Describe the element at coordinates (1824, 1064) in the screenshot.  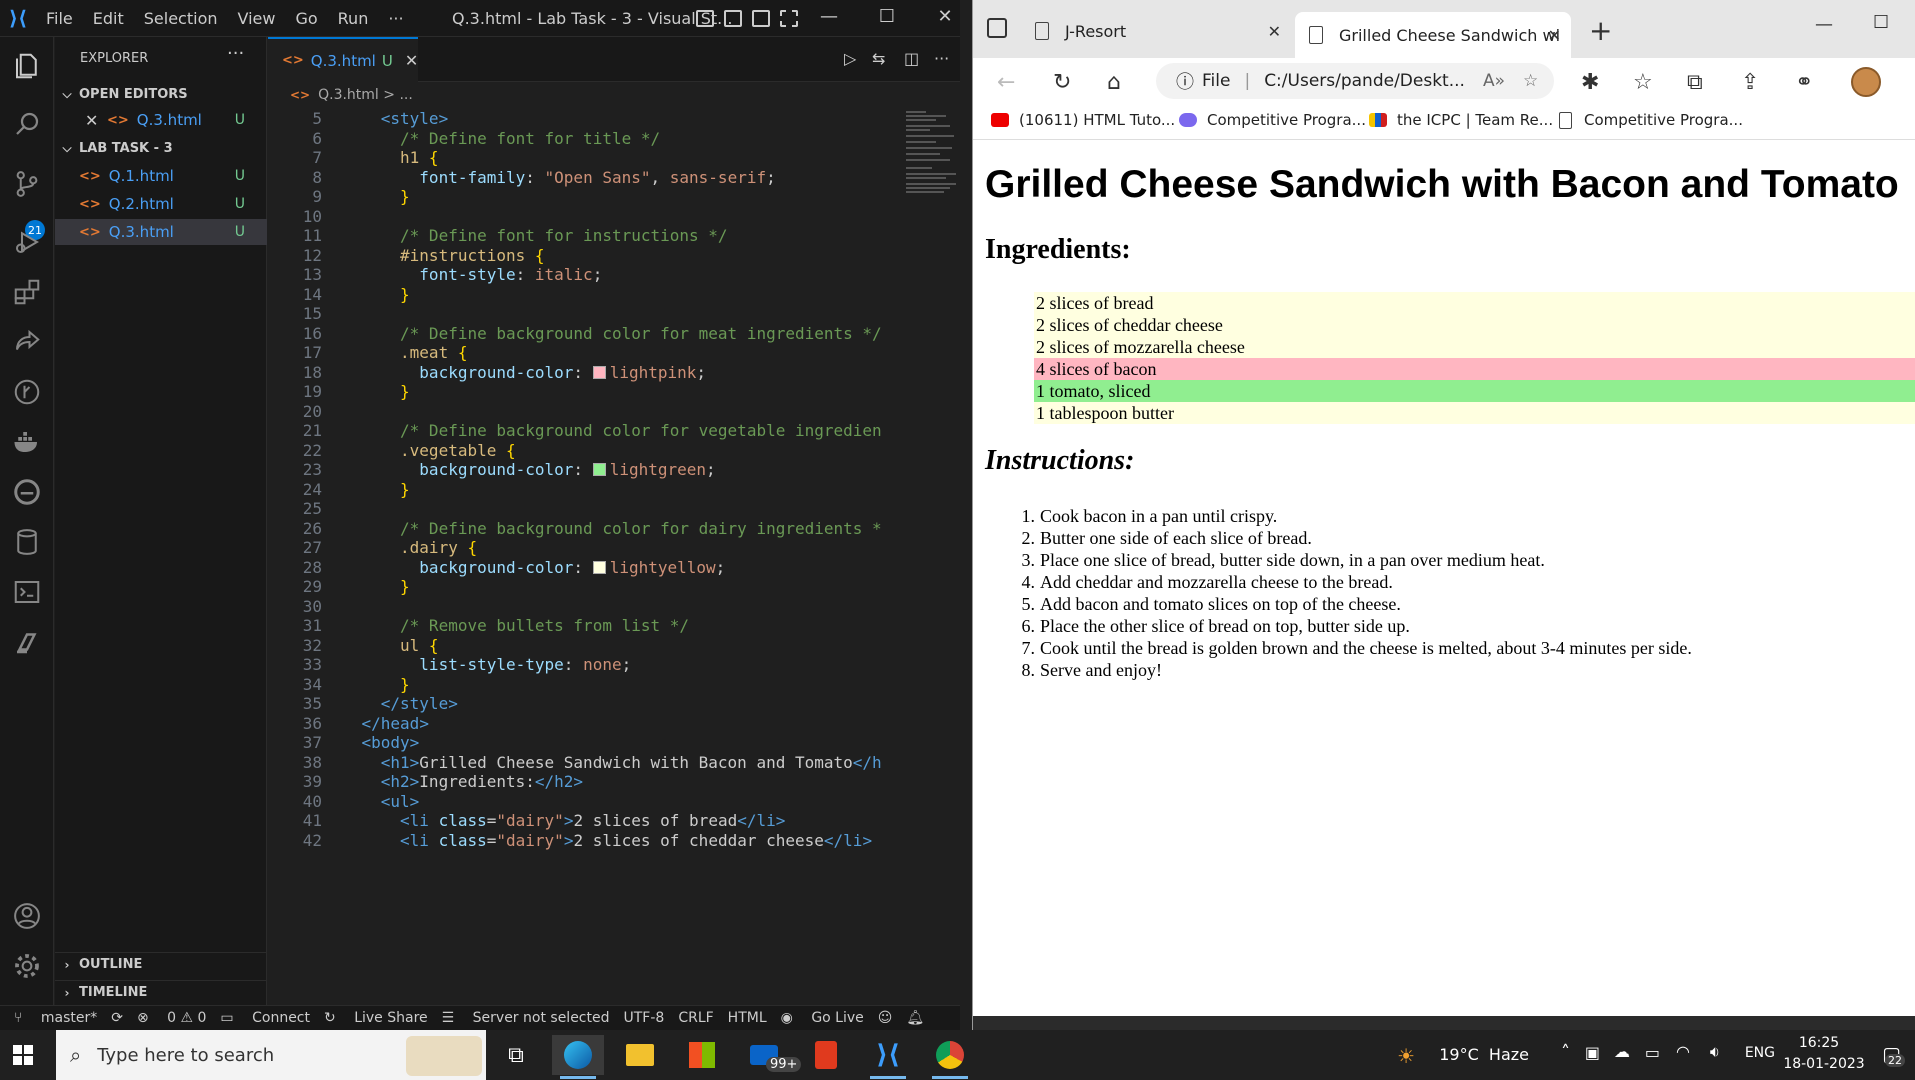
I see `clock-date: 18-01-2023` at that location.